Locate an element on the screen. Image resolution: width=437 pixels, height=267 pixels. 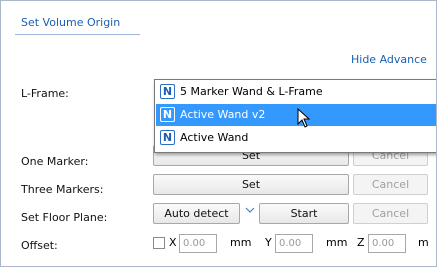
floor-plane-cancel-button: Cancel is located at coordinates (390, 213).